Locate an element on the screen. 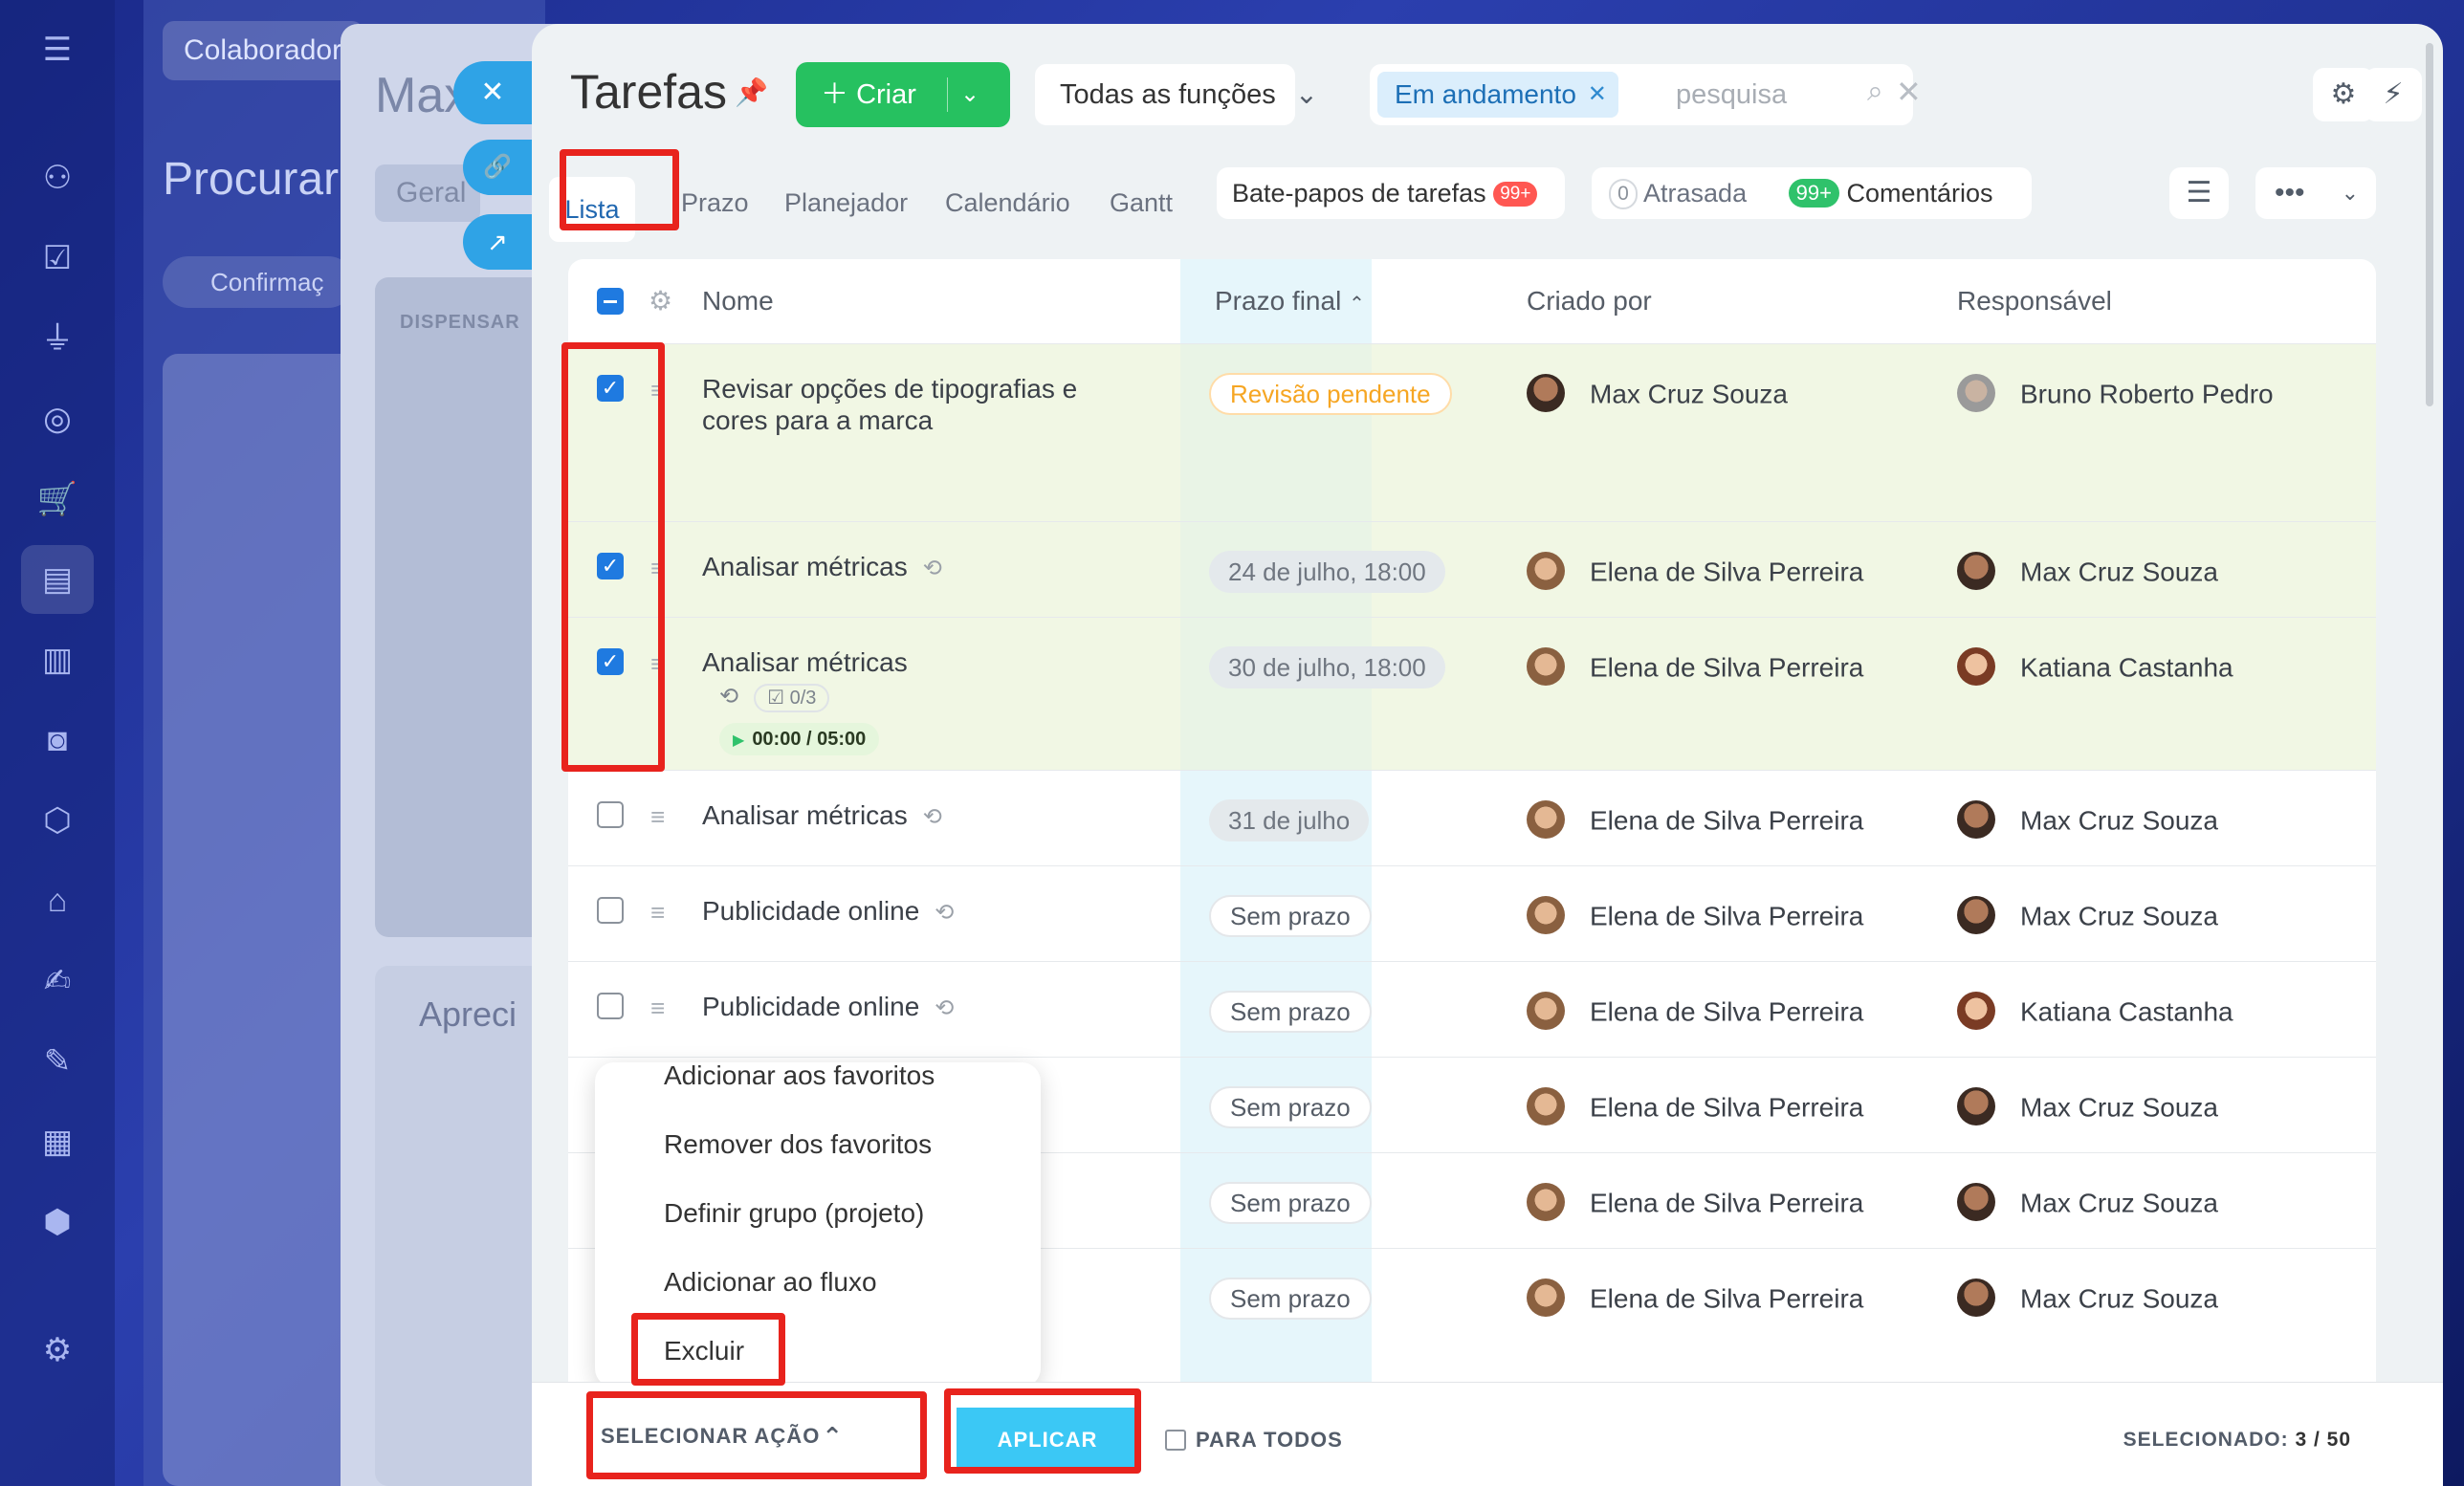  column-settings-icon: ⚙ is located at coordinates (660, 301).